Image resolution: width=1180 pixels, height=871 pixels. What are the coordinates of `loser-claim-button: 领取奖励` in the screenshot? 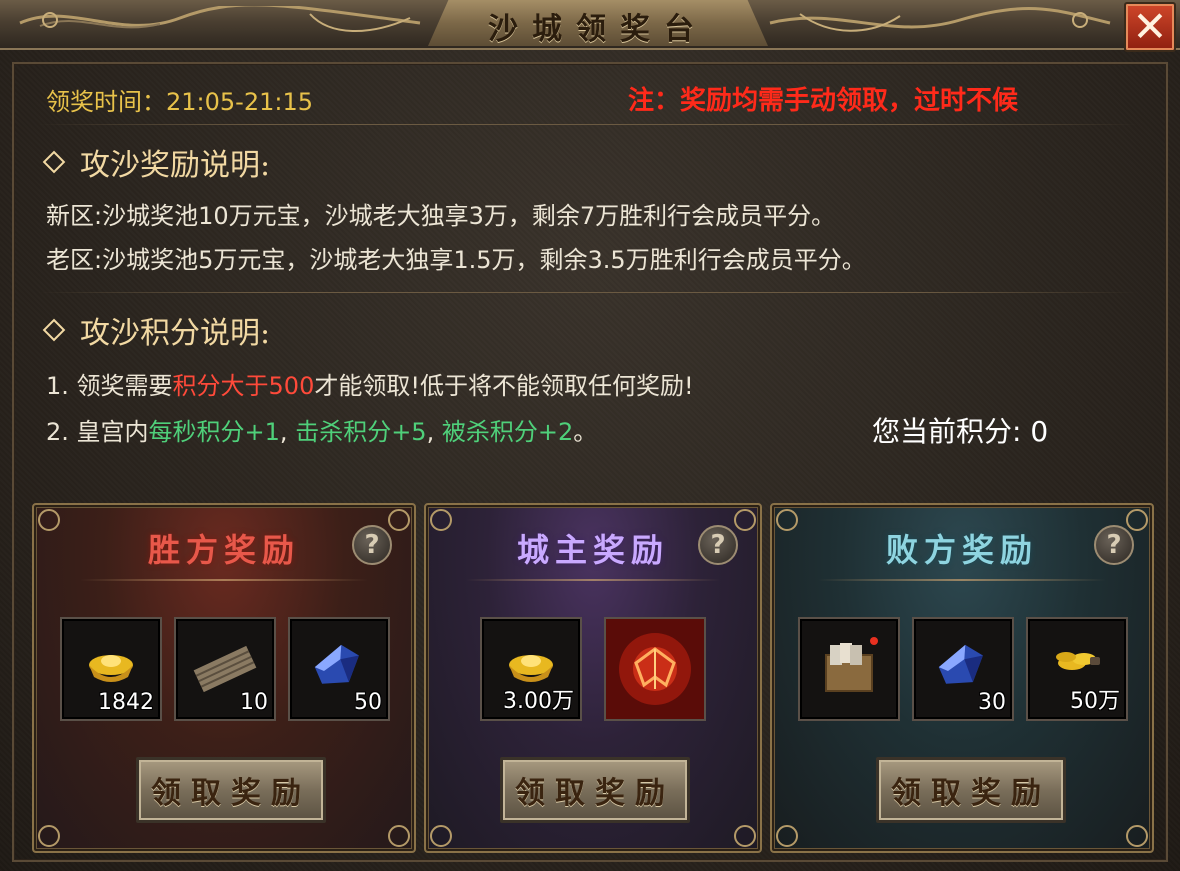 It's located at (971, 790).